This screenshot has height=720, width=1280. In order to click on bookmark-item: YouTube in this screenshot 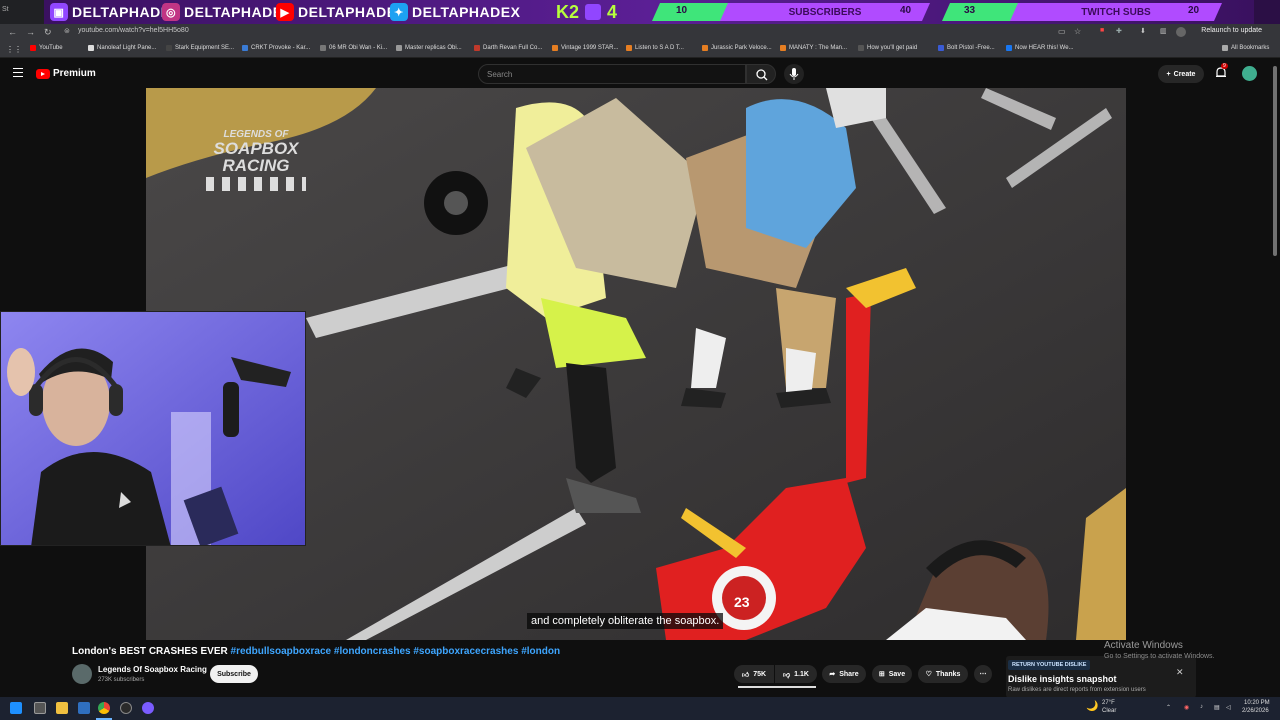, I will do `click(46, 48)`.